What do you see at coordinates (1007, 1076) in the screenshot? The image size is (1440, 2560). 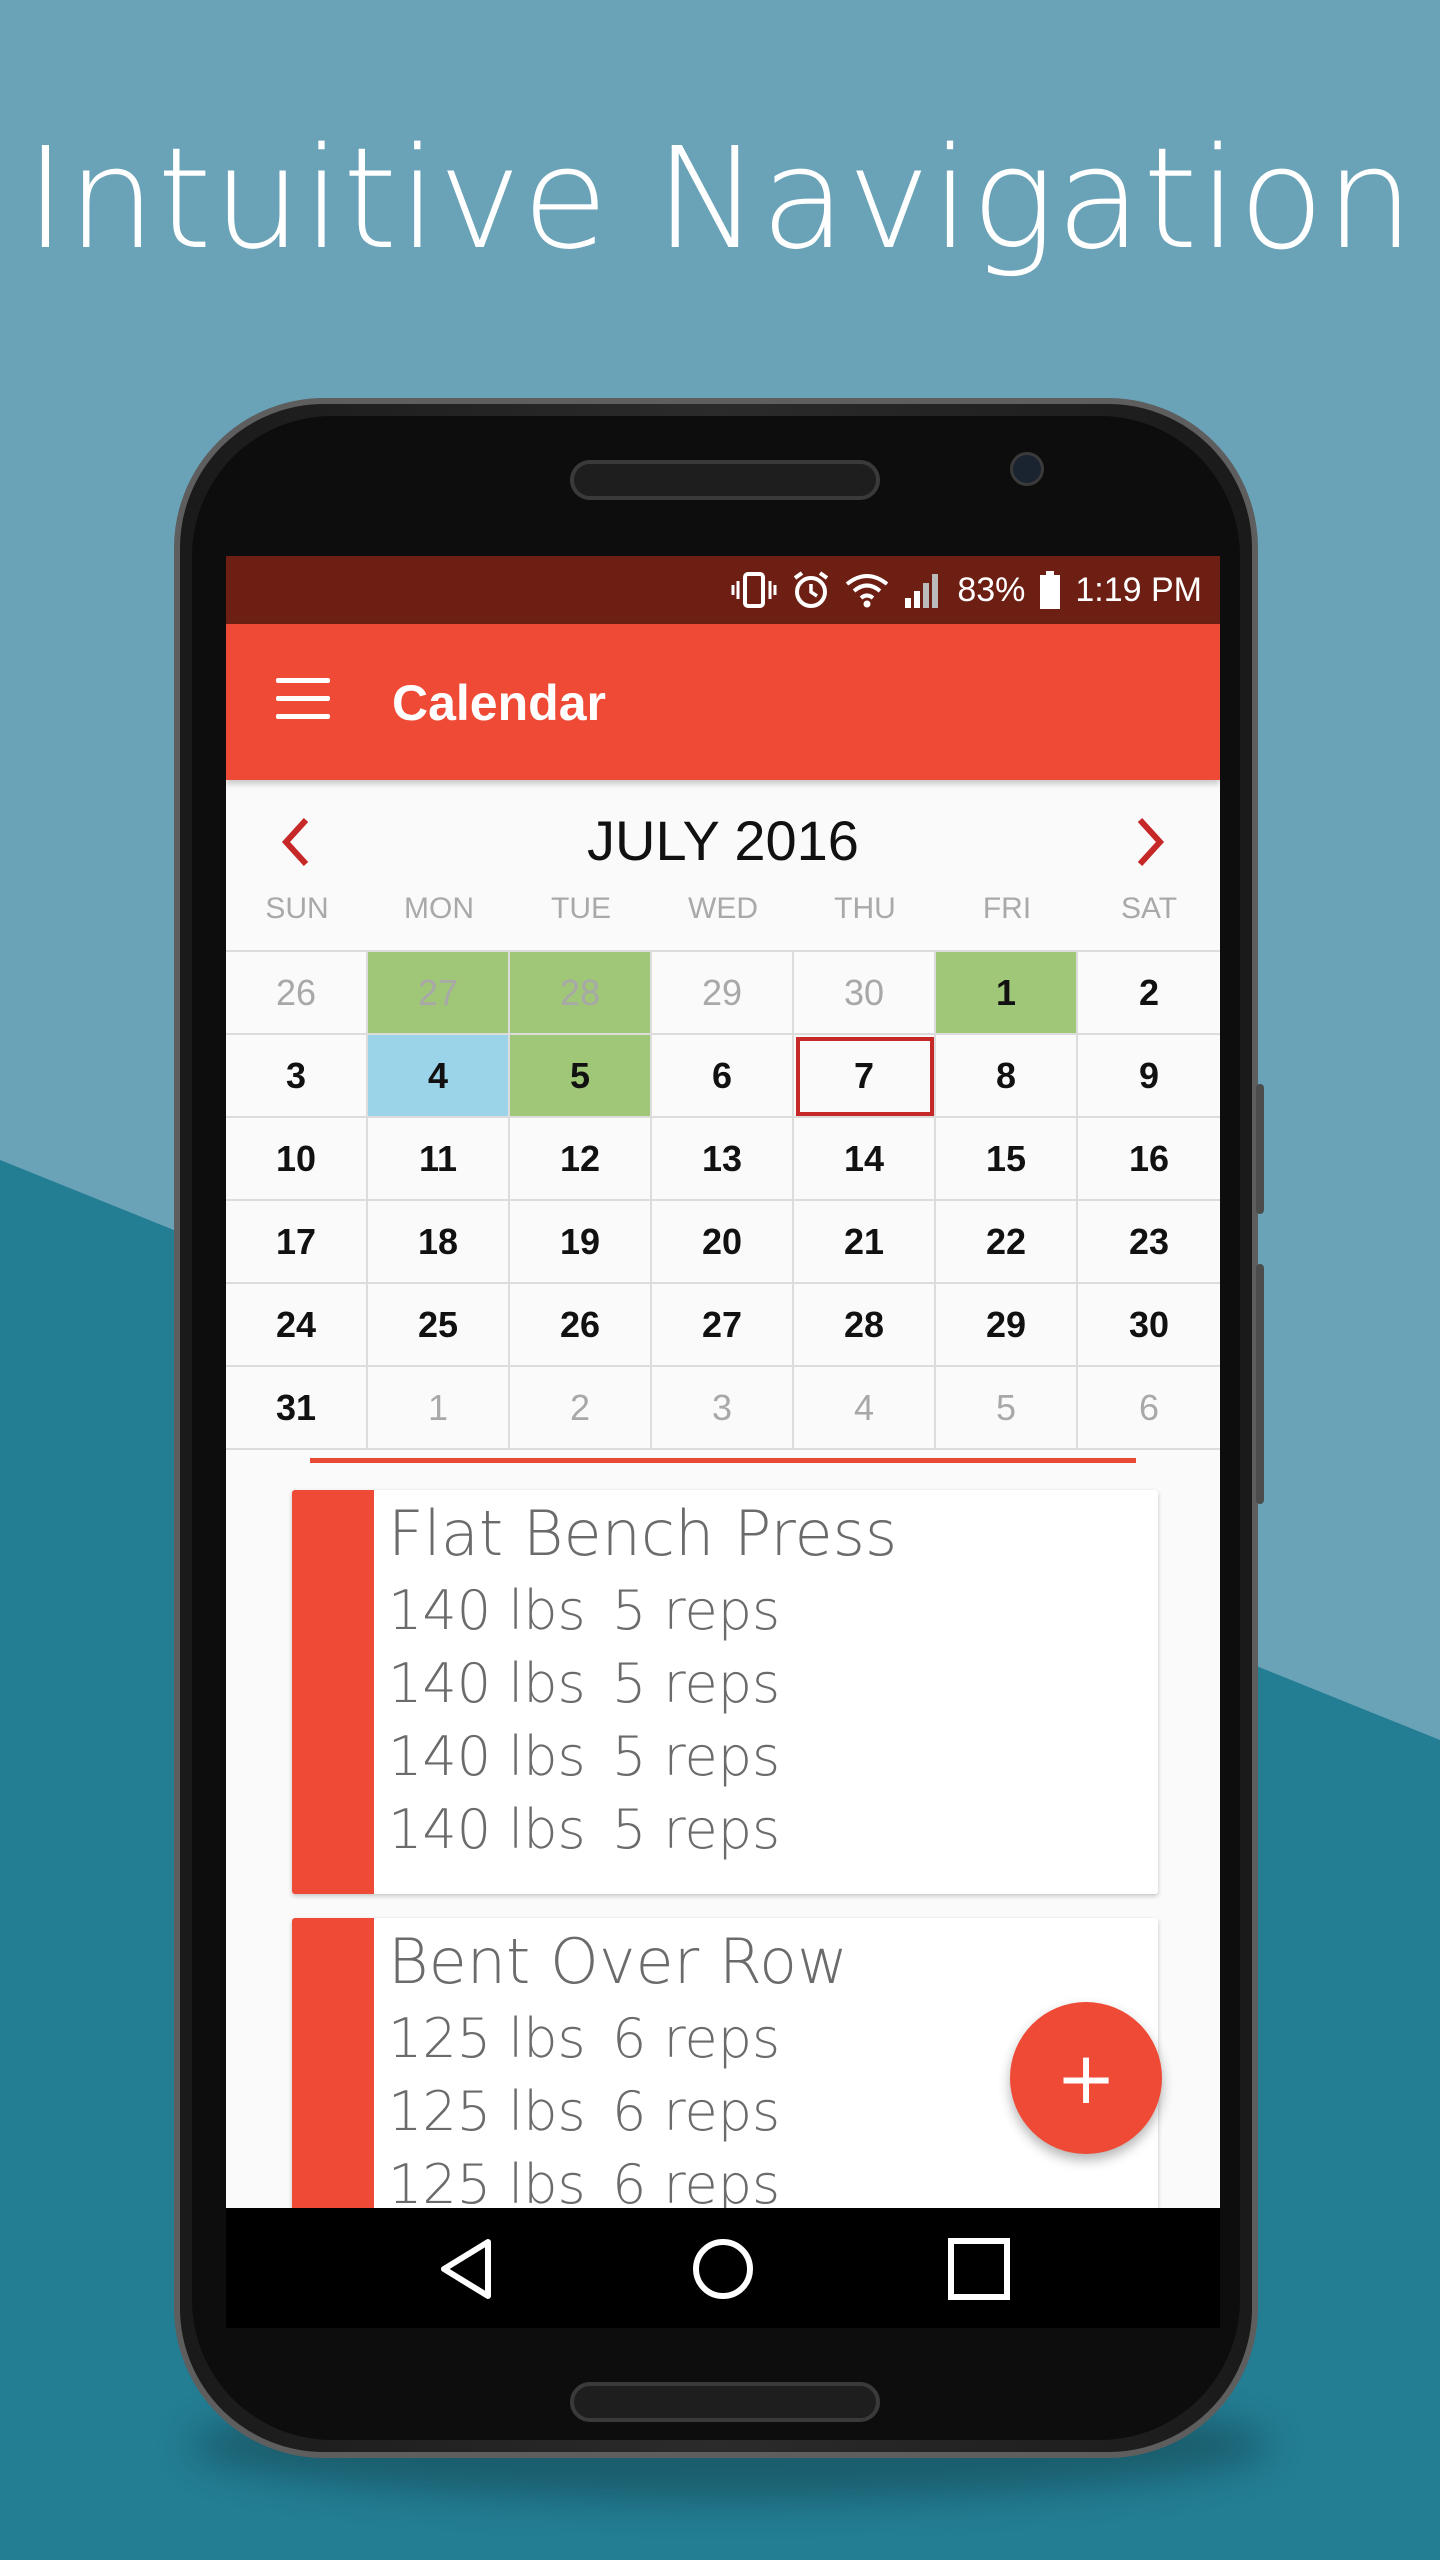 I see `calendar-day: 8` at bounding box center [1007, 1076].